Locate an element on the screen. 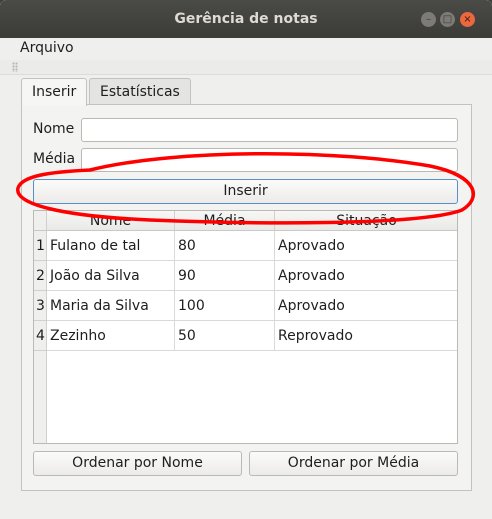 This screenshot has width=492, height=519. row-header: 3 is located at coordinates (40, 306).